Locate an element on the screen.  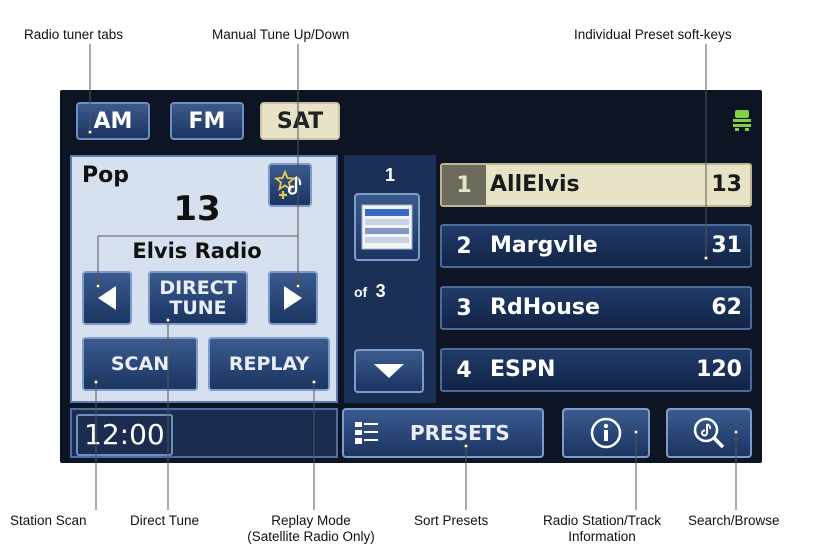
leader-manual-tune-left-dot is located at coordinates (98, 286).